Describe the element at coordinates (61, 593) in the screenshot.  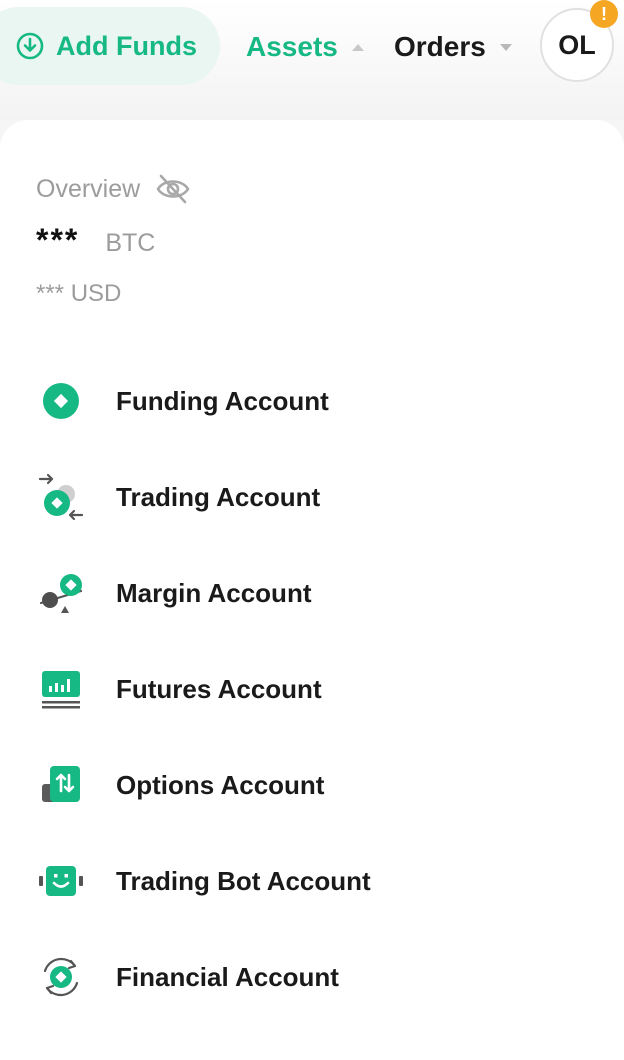
I see `margin-icon` at that location.